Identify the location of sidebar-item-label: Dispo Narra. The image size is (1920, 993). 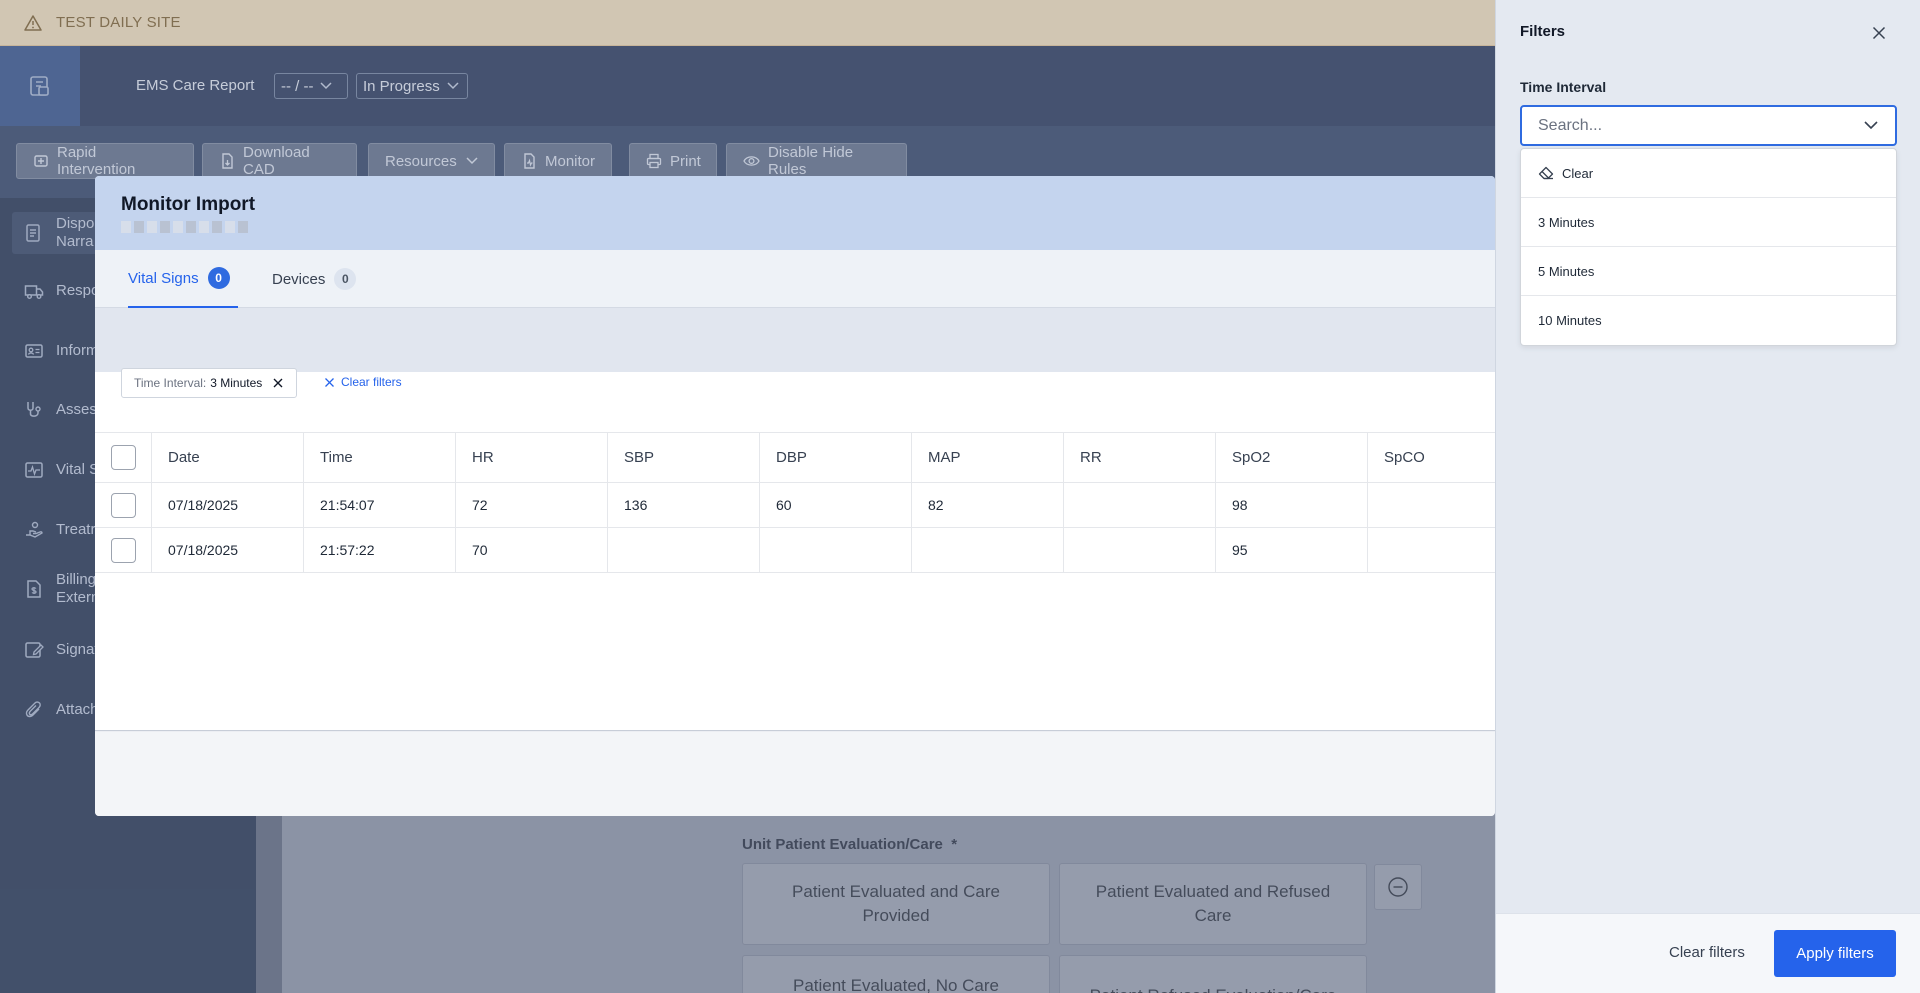
(75, 232).